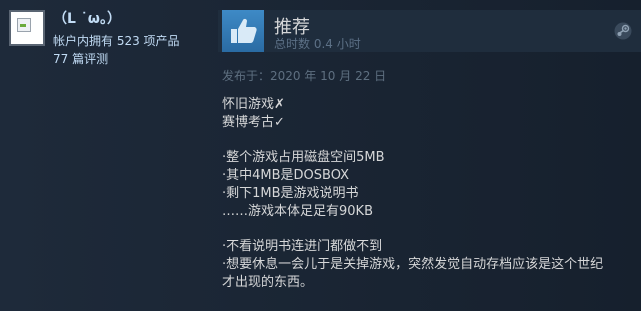 Image resolution: width=641 pixels, height=311 pixels. I want to click on review-text-line: 赛博考古✓, so click(253, 122).